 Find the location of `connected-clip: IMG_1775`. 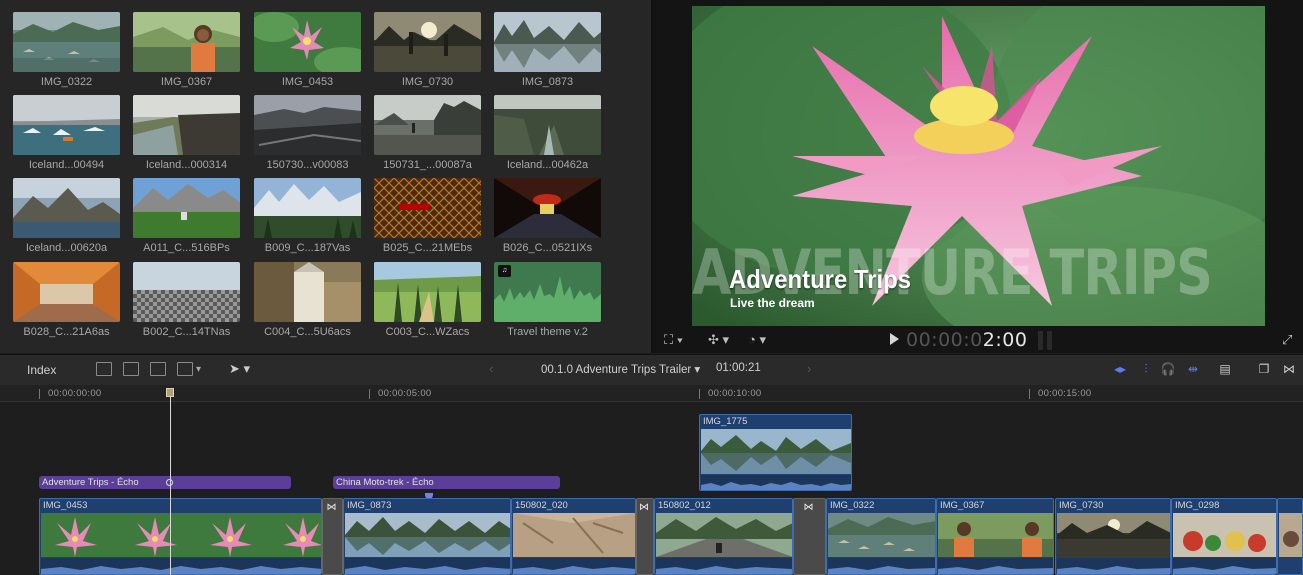

connected-clip: IMG_1775 is located at coordinates (775, 452).